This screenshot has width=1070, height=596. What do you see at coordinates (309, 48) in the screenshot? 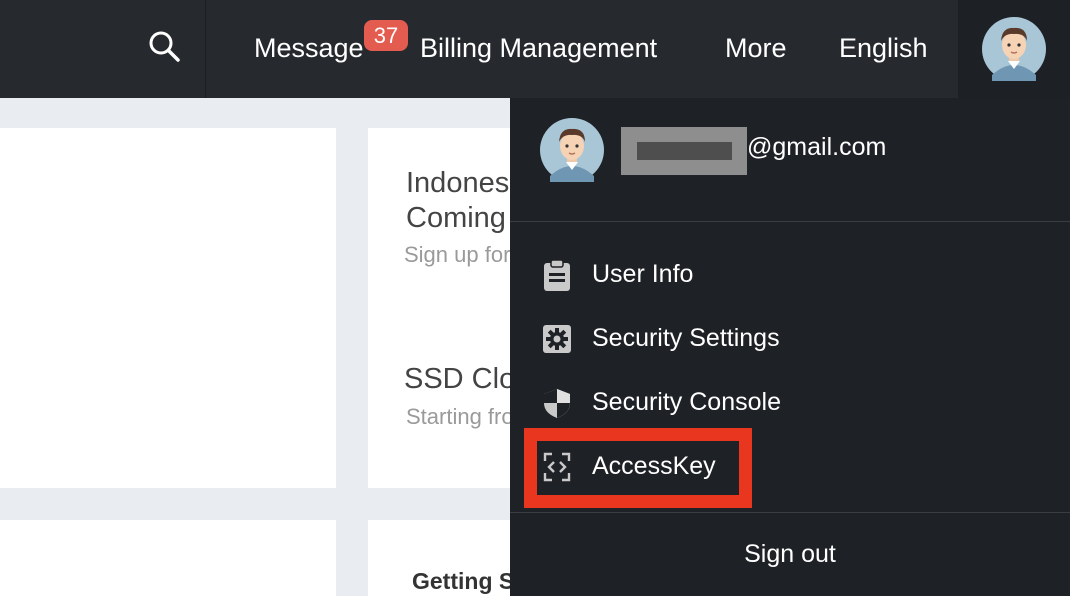
I see `nav-message: Message` at bounding box center [309, 48].